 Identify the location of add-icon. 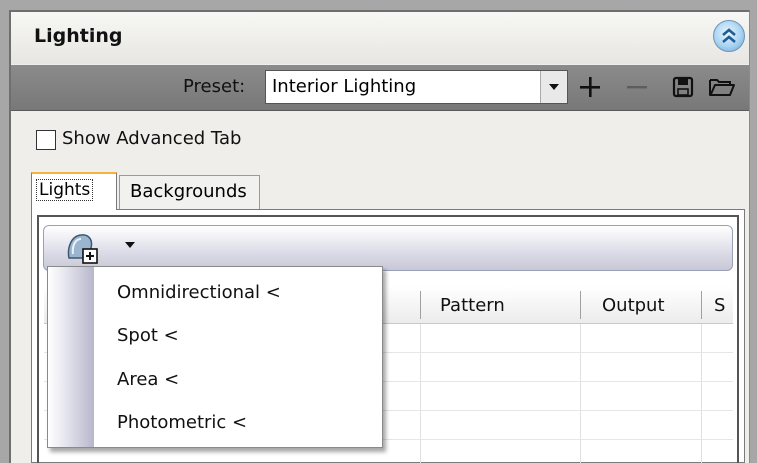
(590, 87).